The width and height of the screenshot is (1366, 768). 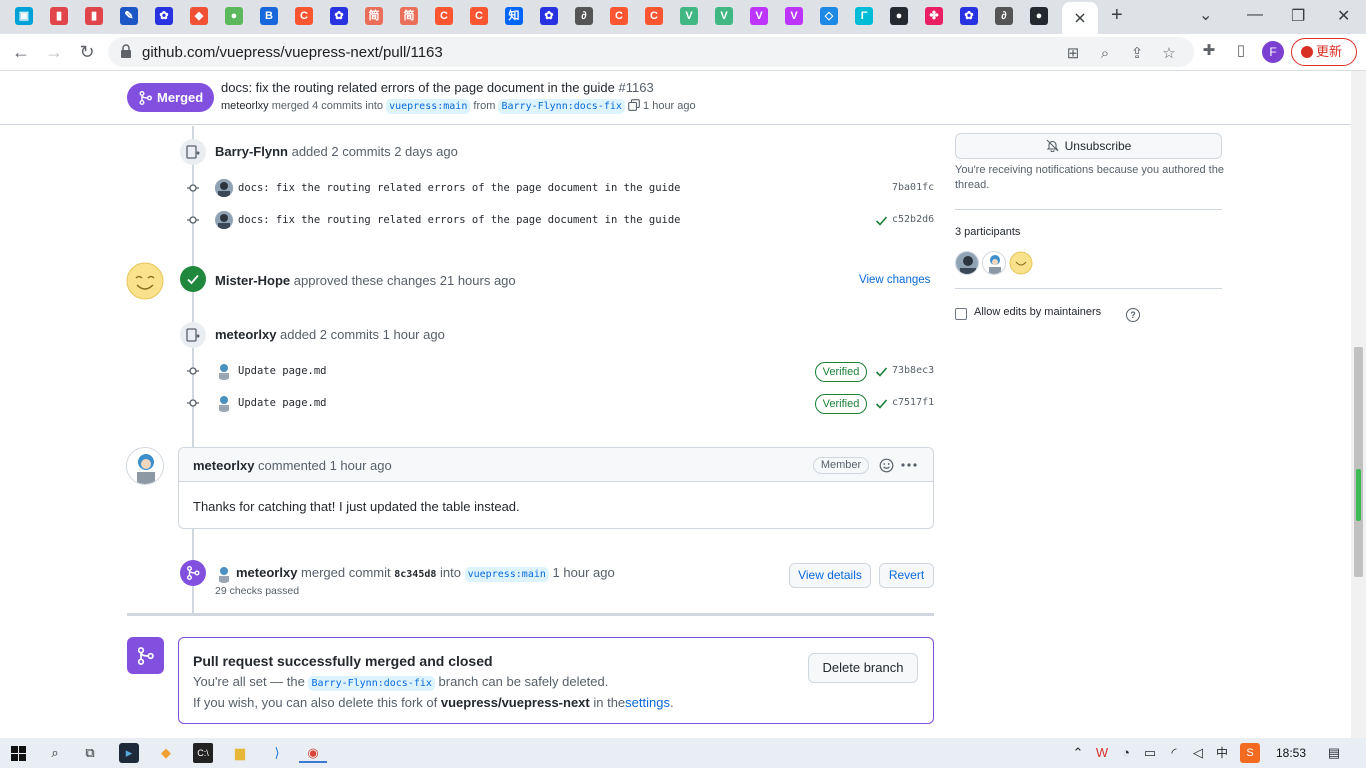 What do you see at coordinates (234, 16) in the screenshot?
I see `app-icon: ●` at bounding box center [234, 16].